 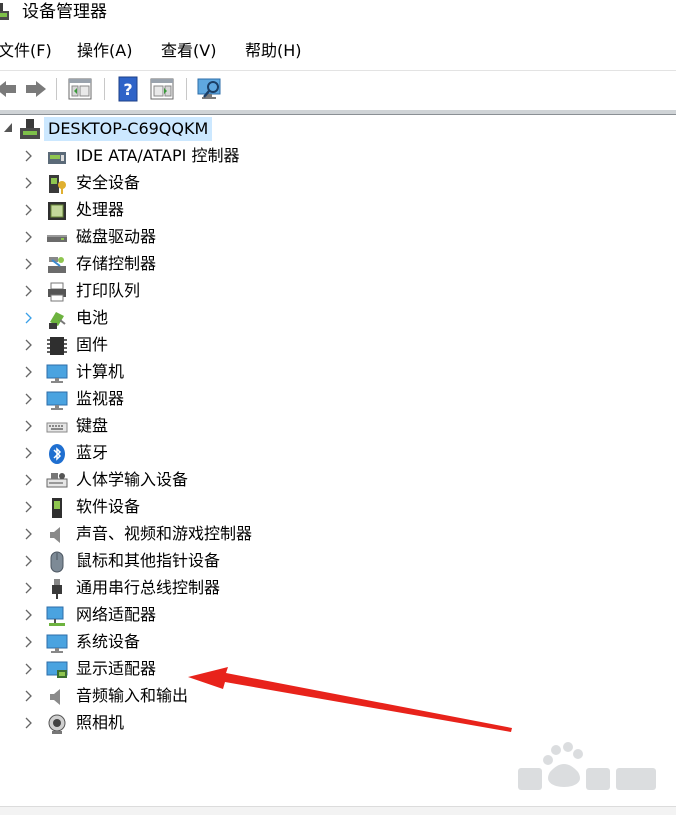 What do you see at coordinates (338, 210) in the screenshot?
I see `tree-node: 处理器` at bounding box center [338, 210].